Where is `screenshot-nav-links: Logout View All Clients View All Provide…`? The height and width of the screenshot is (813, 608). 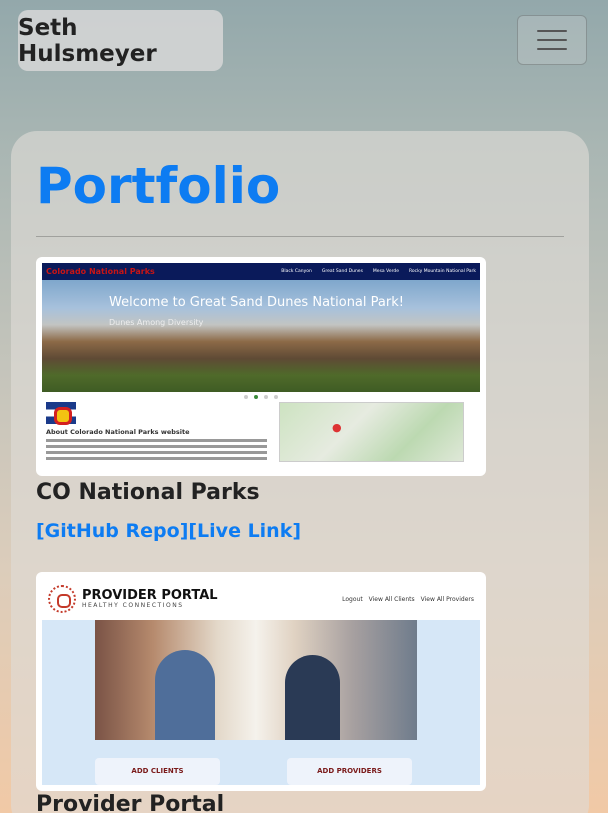
screenshot-nav-links: Logout View All Clients View All Provide… is located at coordinates (408, 599).